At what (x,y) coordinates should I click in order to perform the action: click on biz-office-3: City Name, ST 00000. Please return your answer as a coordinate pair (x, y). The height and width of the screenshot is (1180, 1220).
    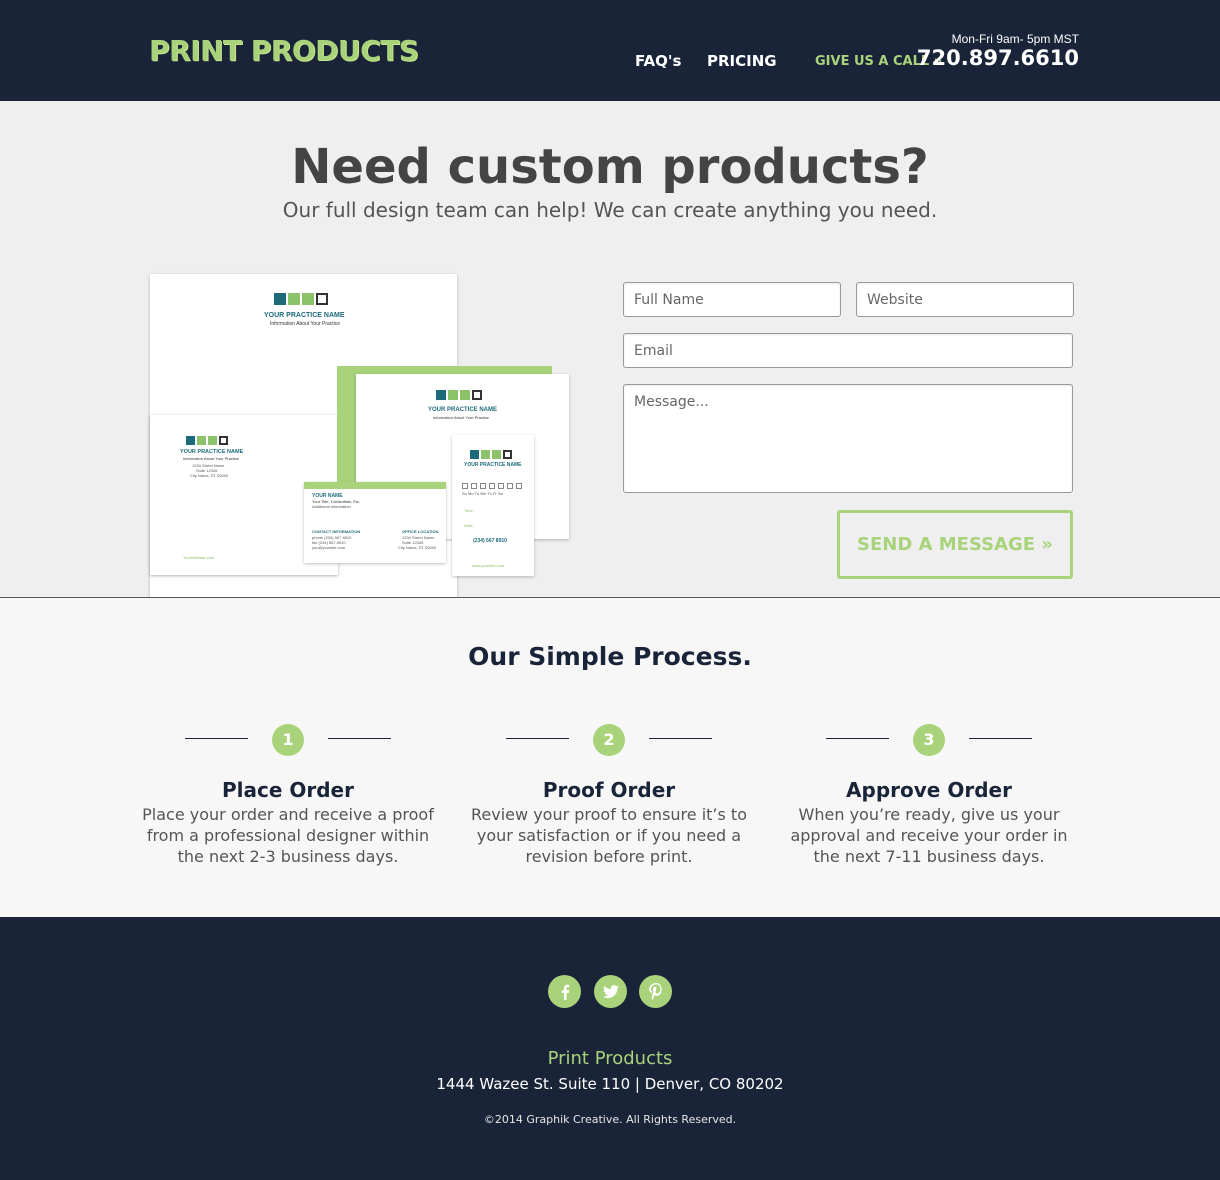
    Looking at the image, I should click on (417, 547).